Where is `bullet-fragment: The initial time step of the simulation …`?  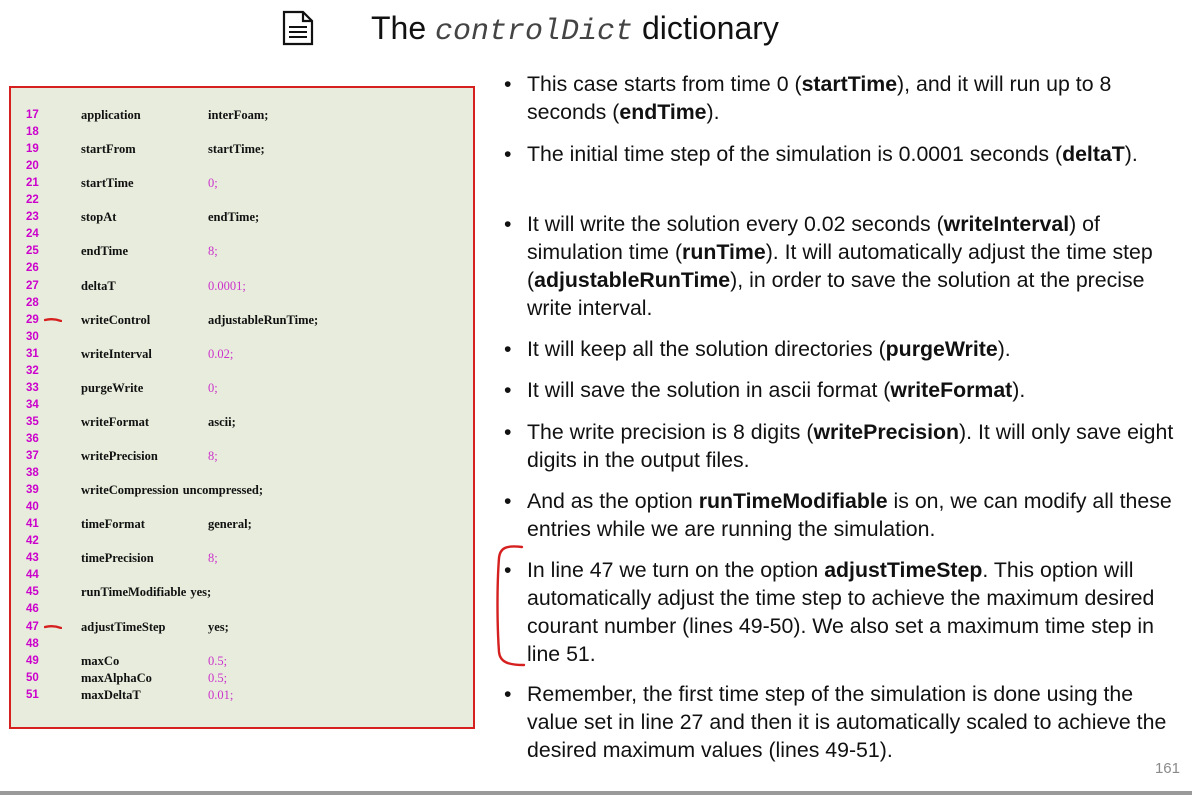 bullet-fragment: The initial time step of the simulation … is located at coordinates (795, 154).